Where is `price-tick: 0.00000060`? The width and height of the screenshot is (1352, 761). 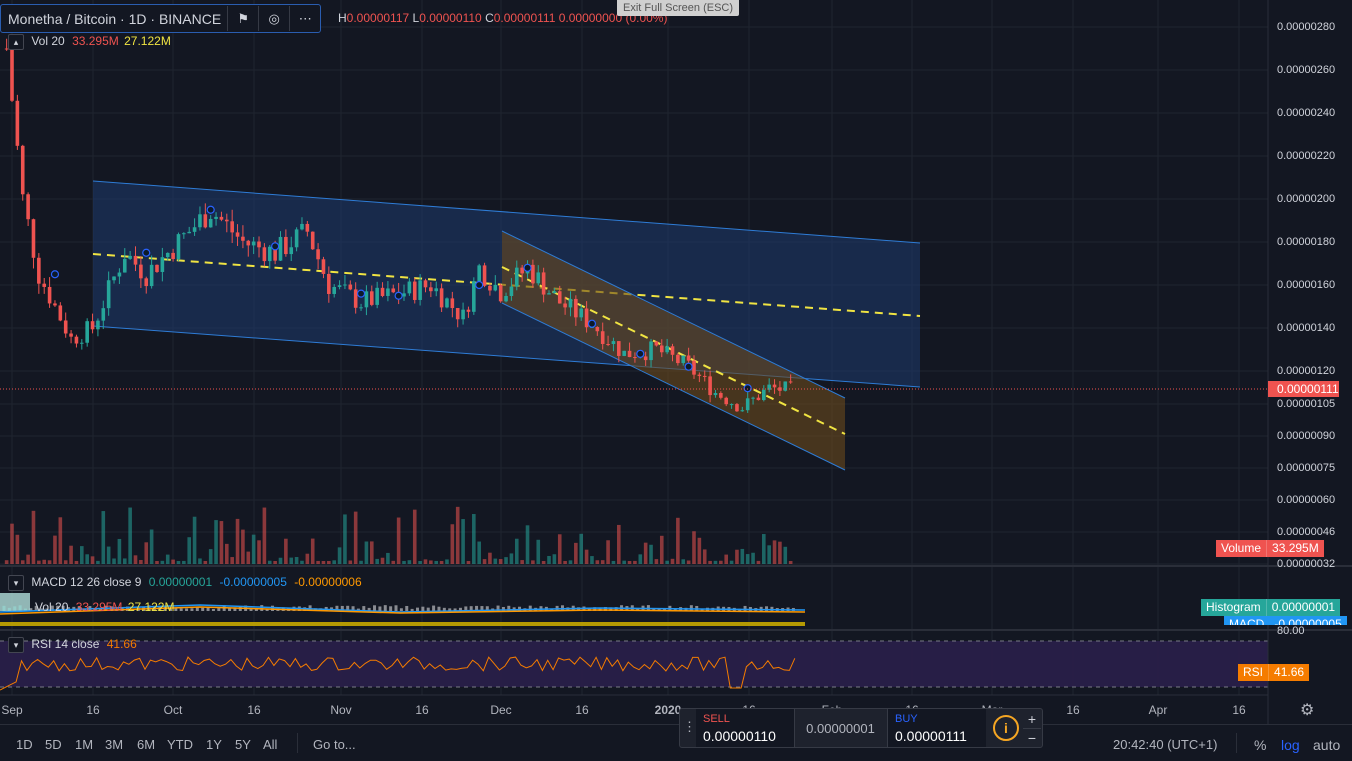 price-tick: 0.00000060 is located at coordinates (1306, 500).